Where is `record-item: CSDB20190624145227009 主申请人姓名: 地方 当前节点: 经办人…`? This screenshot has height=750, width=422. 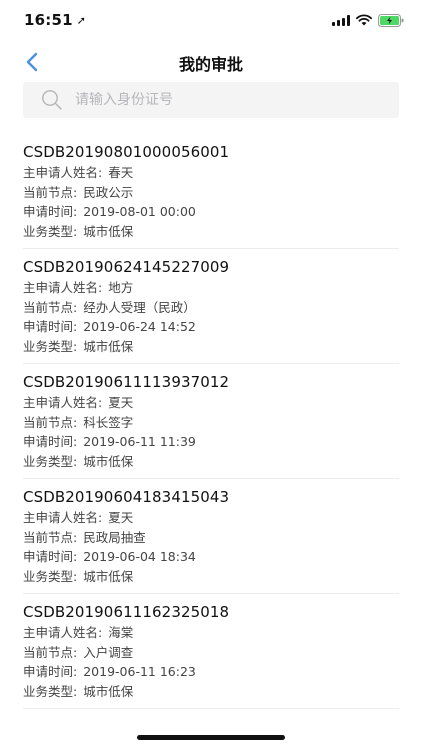 record-item: CSDB20190624145227009 主申请人姓名: 地方 当前节点: 经办人… is located at coordinates (211, 306).